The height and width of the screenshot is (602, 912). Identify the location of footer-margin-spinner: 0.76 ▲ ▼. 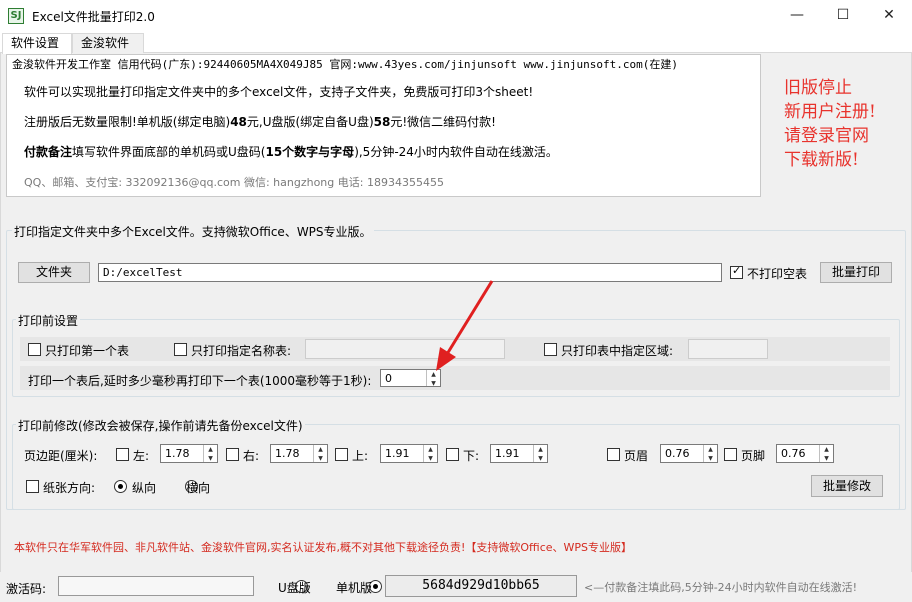
(805, 453).